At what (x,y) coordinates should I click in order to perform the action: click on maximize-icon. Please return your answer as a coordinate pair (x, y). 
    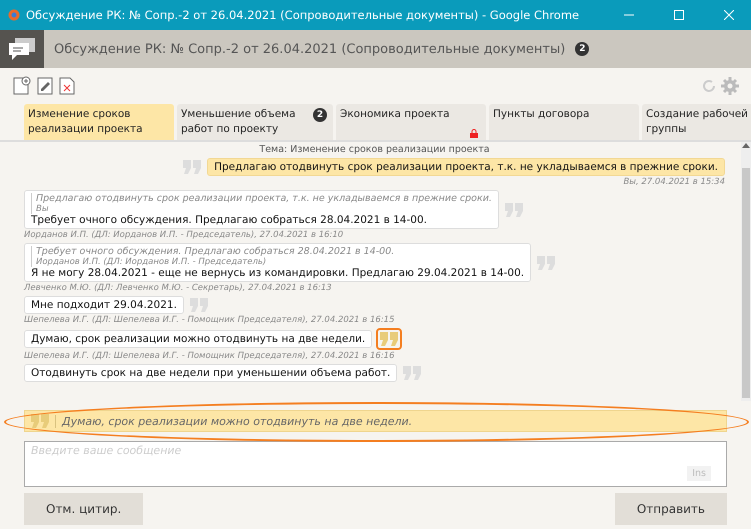
    Looking at the image, I should click on (679, 15).